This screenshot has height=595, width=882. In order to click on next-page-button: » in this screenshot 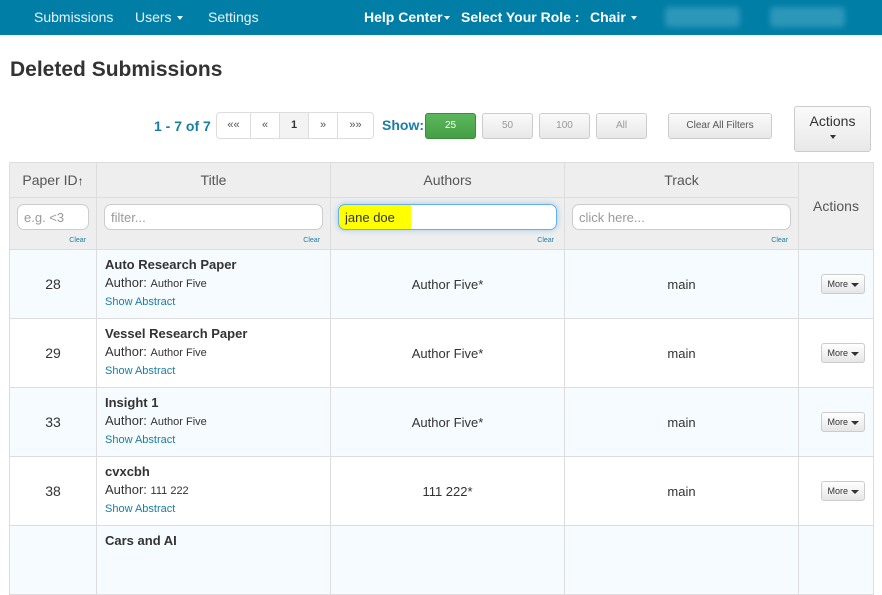, I will do `click(323, 125)`.